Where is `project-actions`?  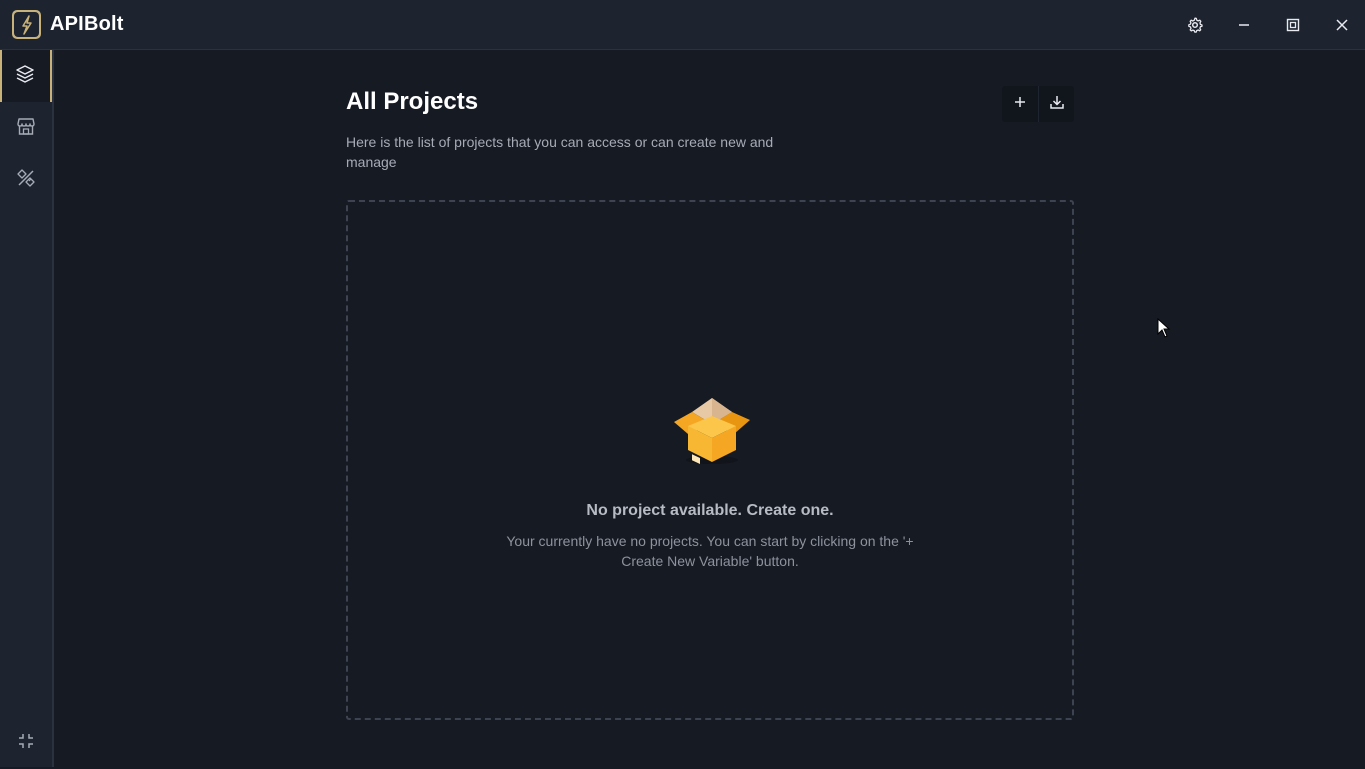
project-actions is located at coordinates (1038, 104).